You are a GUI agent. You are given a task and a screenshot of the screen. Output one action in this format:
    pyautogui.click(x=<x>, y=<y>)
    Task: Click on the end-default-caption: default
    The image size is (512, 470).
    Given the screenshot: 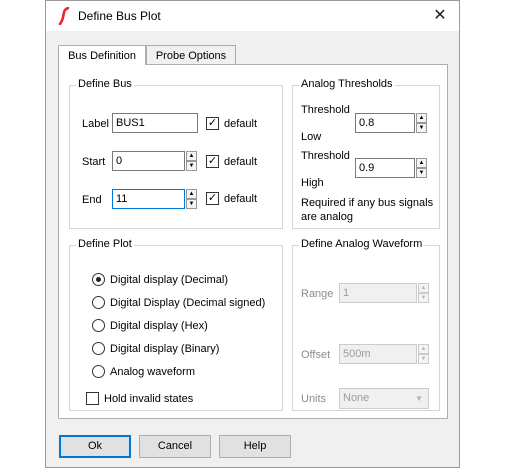 What is the action you would take?
    pyautogui.click(x=241, y=199)
    